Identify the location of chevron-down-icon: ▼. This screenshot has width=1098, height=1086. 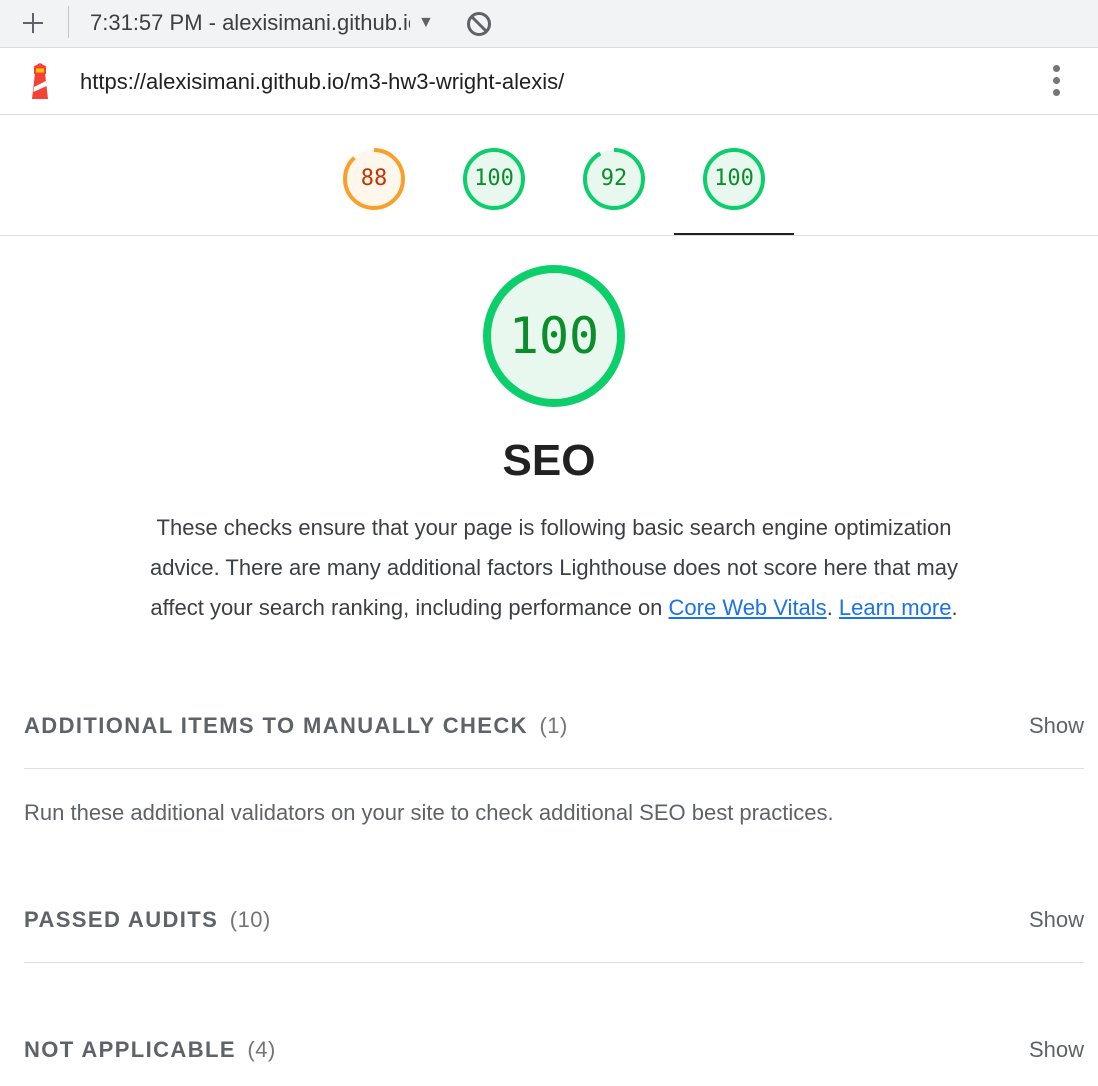
(426, 22).